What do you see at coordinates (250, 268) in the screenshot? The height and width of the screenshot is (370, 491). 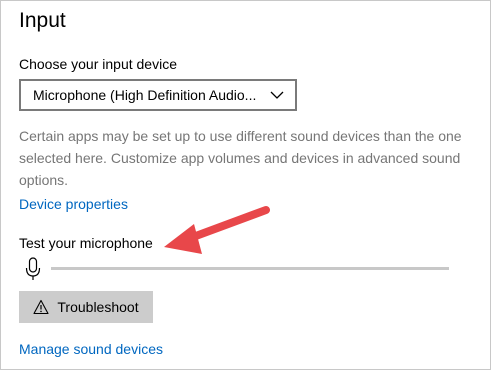 I see `microphone-level-meter` at bounding box center [250, 268].